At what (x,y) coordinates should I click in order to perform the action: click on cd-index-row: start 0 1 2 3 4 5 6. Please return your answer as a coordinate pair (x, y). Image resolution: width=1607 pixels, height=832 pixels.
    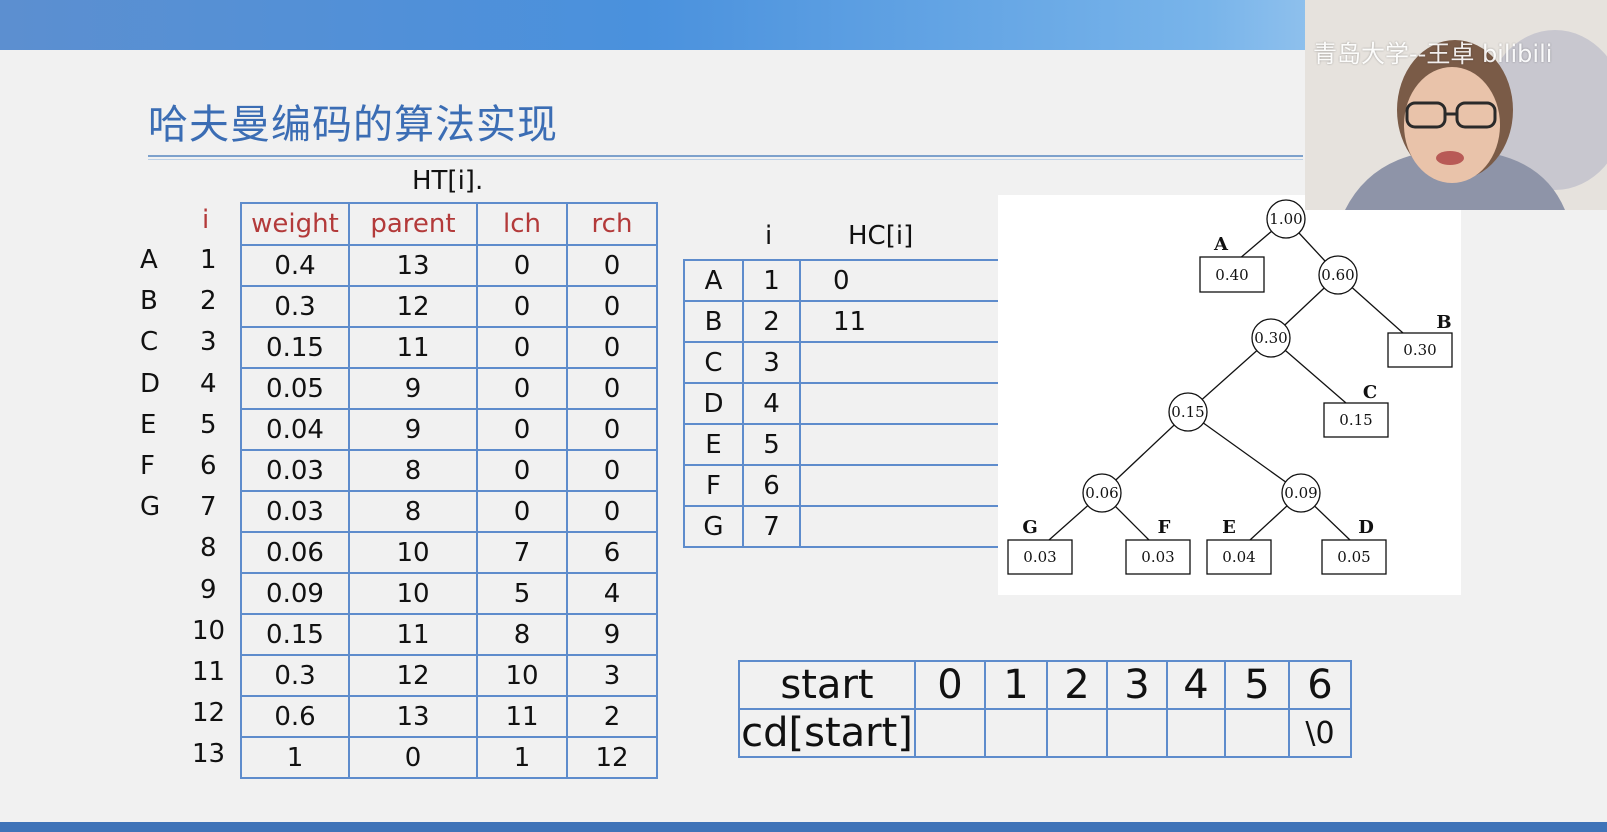
    Looking at the image, I should click on (1045, 685).